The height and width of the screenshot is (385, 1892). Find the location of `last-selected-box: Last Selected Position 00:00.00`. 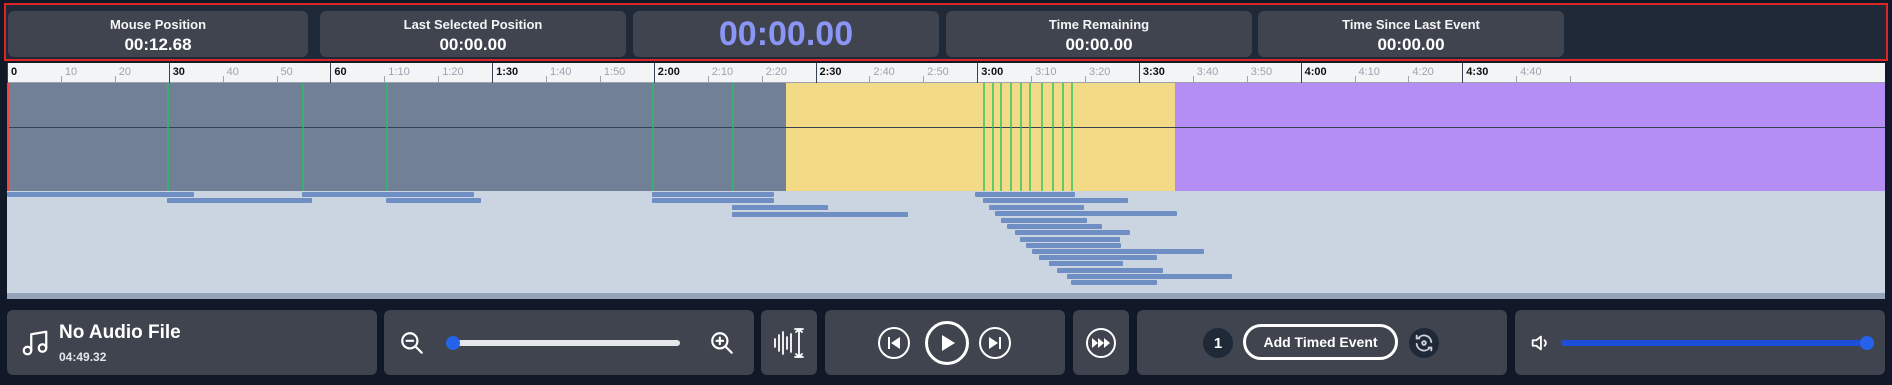

last-selected-box: Last Selected Position 00:00.00 is located at coordinates (473, 34).